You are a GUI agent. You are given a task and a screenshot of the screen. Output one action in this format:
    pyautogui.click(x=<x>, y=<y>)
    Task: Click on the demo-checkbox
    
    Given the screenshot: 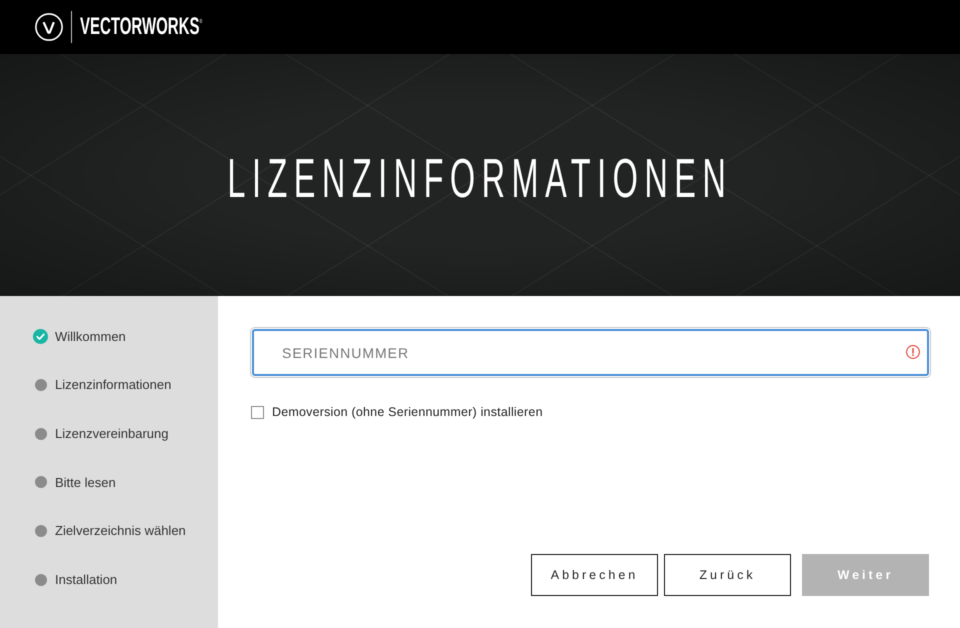 What is the action you would take?
    pyautogui.click(x=257, y=412)
    